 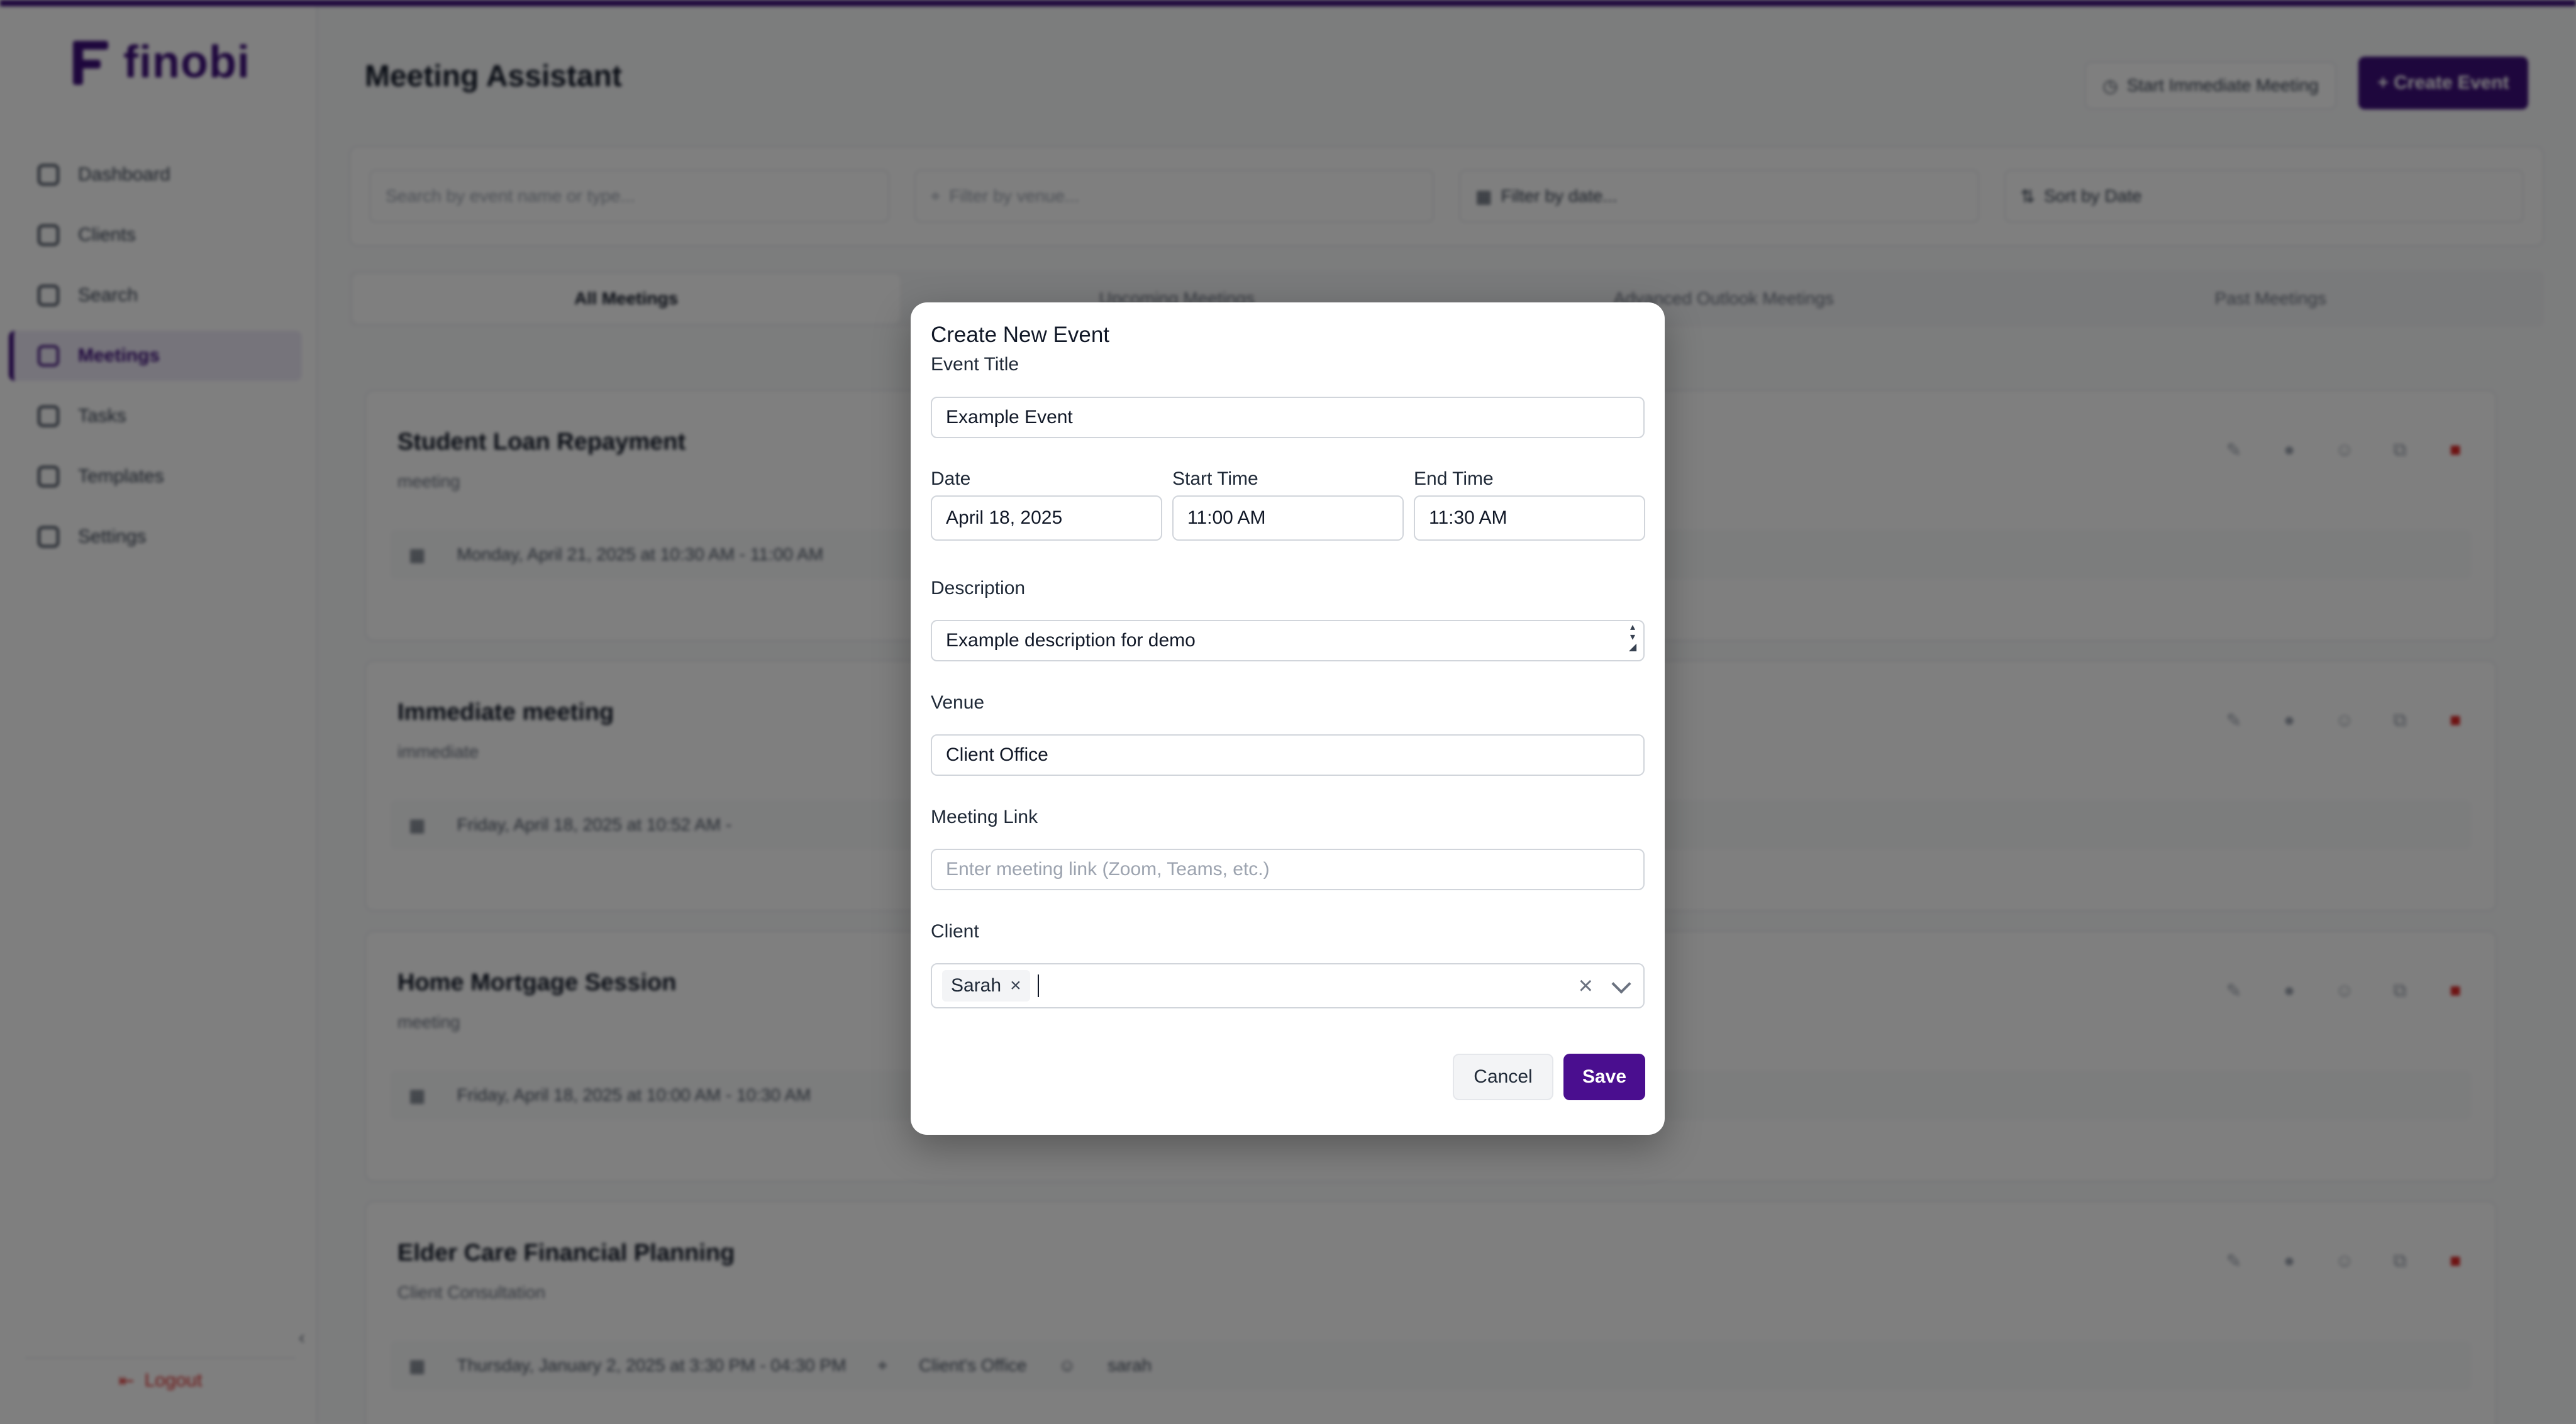 I want to click on text-cursor, so click(x=1038, y=985).